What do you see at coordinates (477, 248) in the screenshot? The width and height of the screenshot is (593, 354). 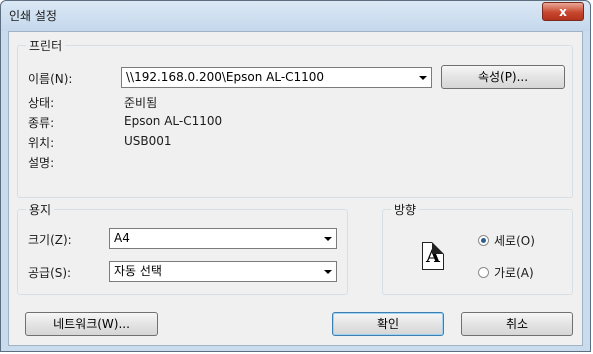 I see `orientation-group: 방향 A 세로(O) 가로(A)` at bounding box center [477, 248].